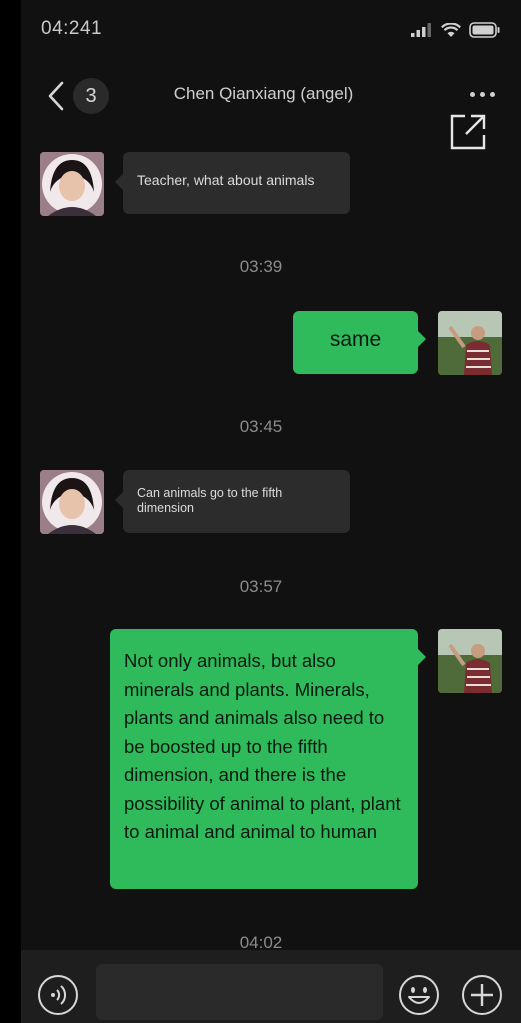 The height and width of the screenshot is (1023, 521). What do you see at coordinates (482, 995) in the screenshot?
I see `plus-icon` at bounding box center [482, 995].